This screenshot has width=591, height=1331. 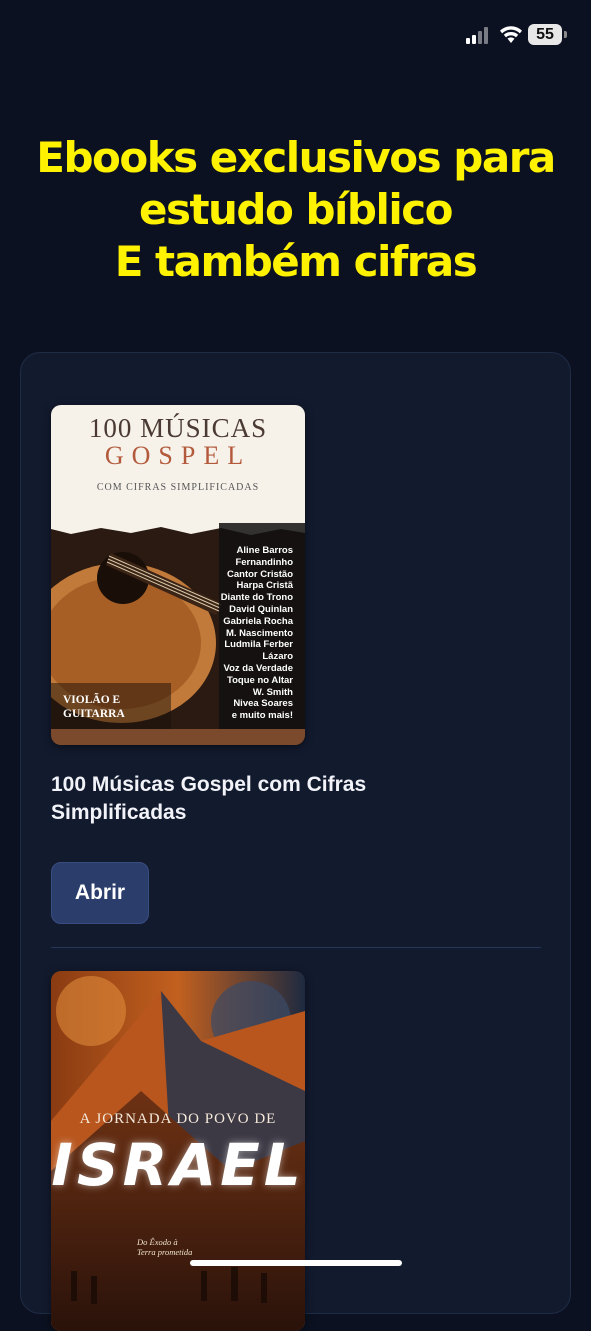 What do you see at coordinates (178, 455) in the screenshot?
I see `cover-title-line-2: GOSPEL` at bounding box center [178, 455].